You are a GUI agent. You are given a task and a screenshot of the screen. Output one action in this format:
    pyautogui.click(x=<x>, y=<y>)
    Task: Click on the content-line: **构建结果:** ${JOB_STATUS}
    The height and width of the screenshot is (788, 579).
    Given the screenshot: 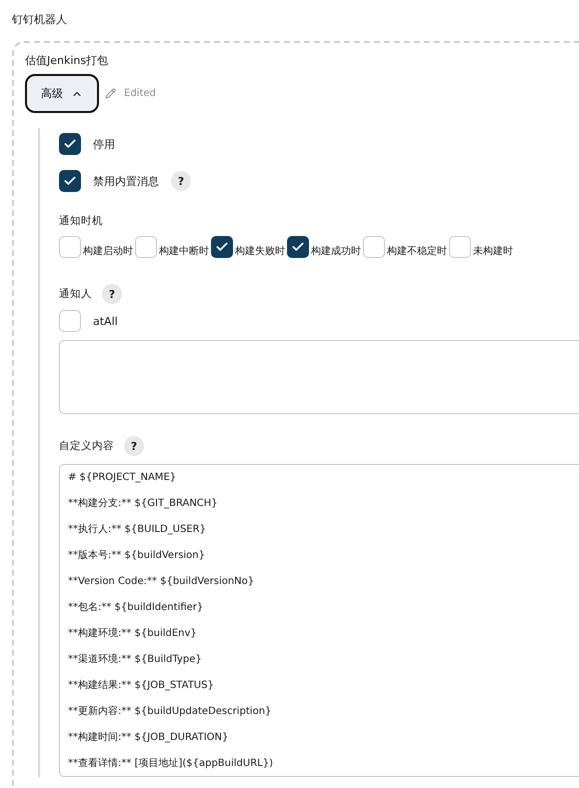 What is the action you would take?
    pyautogui.click(x=141, y=685)
    